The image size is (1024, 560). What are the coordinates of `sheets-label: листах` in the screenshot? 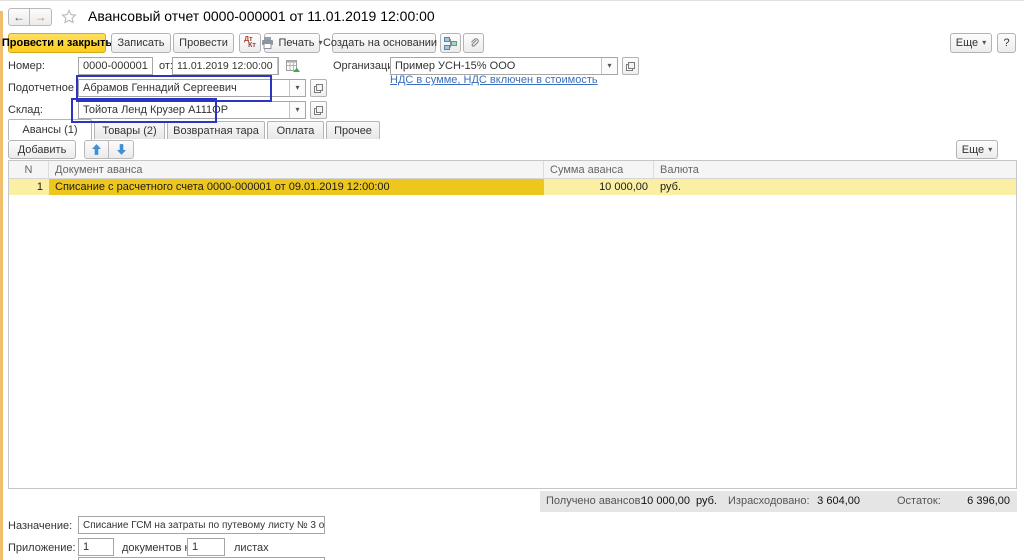 It's located at (251, 548).